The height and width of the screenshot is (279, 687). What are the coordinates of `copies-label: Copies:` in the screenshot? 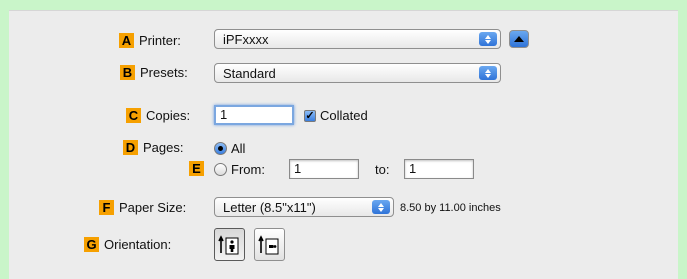 It's located at (168, 115).